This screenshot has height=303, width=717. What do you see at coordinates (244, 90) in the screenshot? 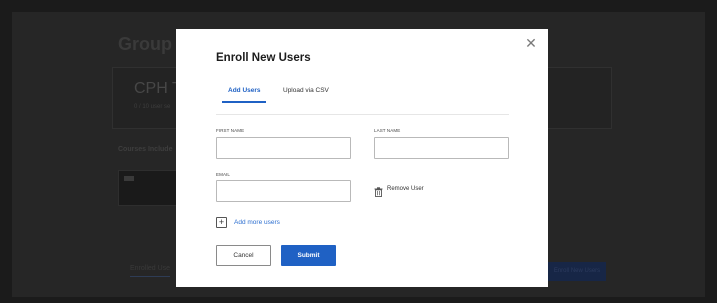
I see `tab-add-users: Add Users` at bounding box center [244, 90].